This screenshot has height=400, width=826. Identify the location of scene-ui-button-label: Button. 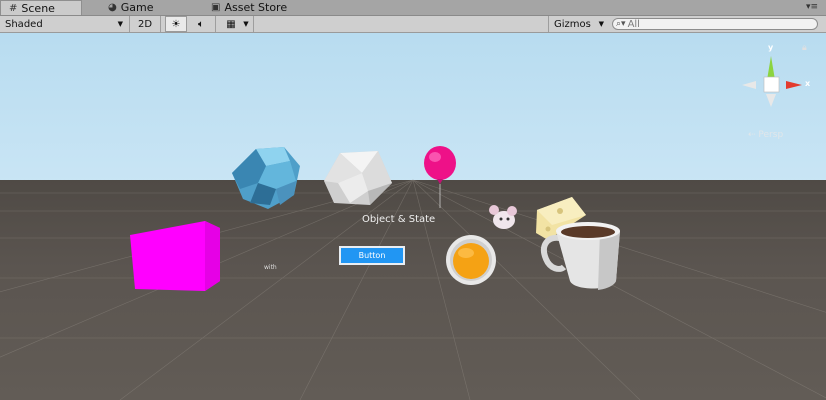
(372, 255).